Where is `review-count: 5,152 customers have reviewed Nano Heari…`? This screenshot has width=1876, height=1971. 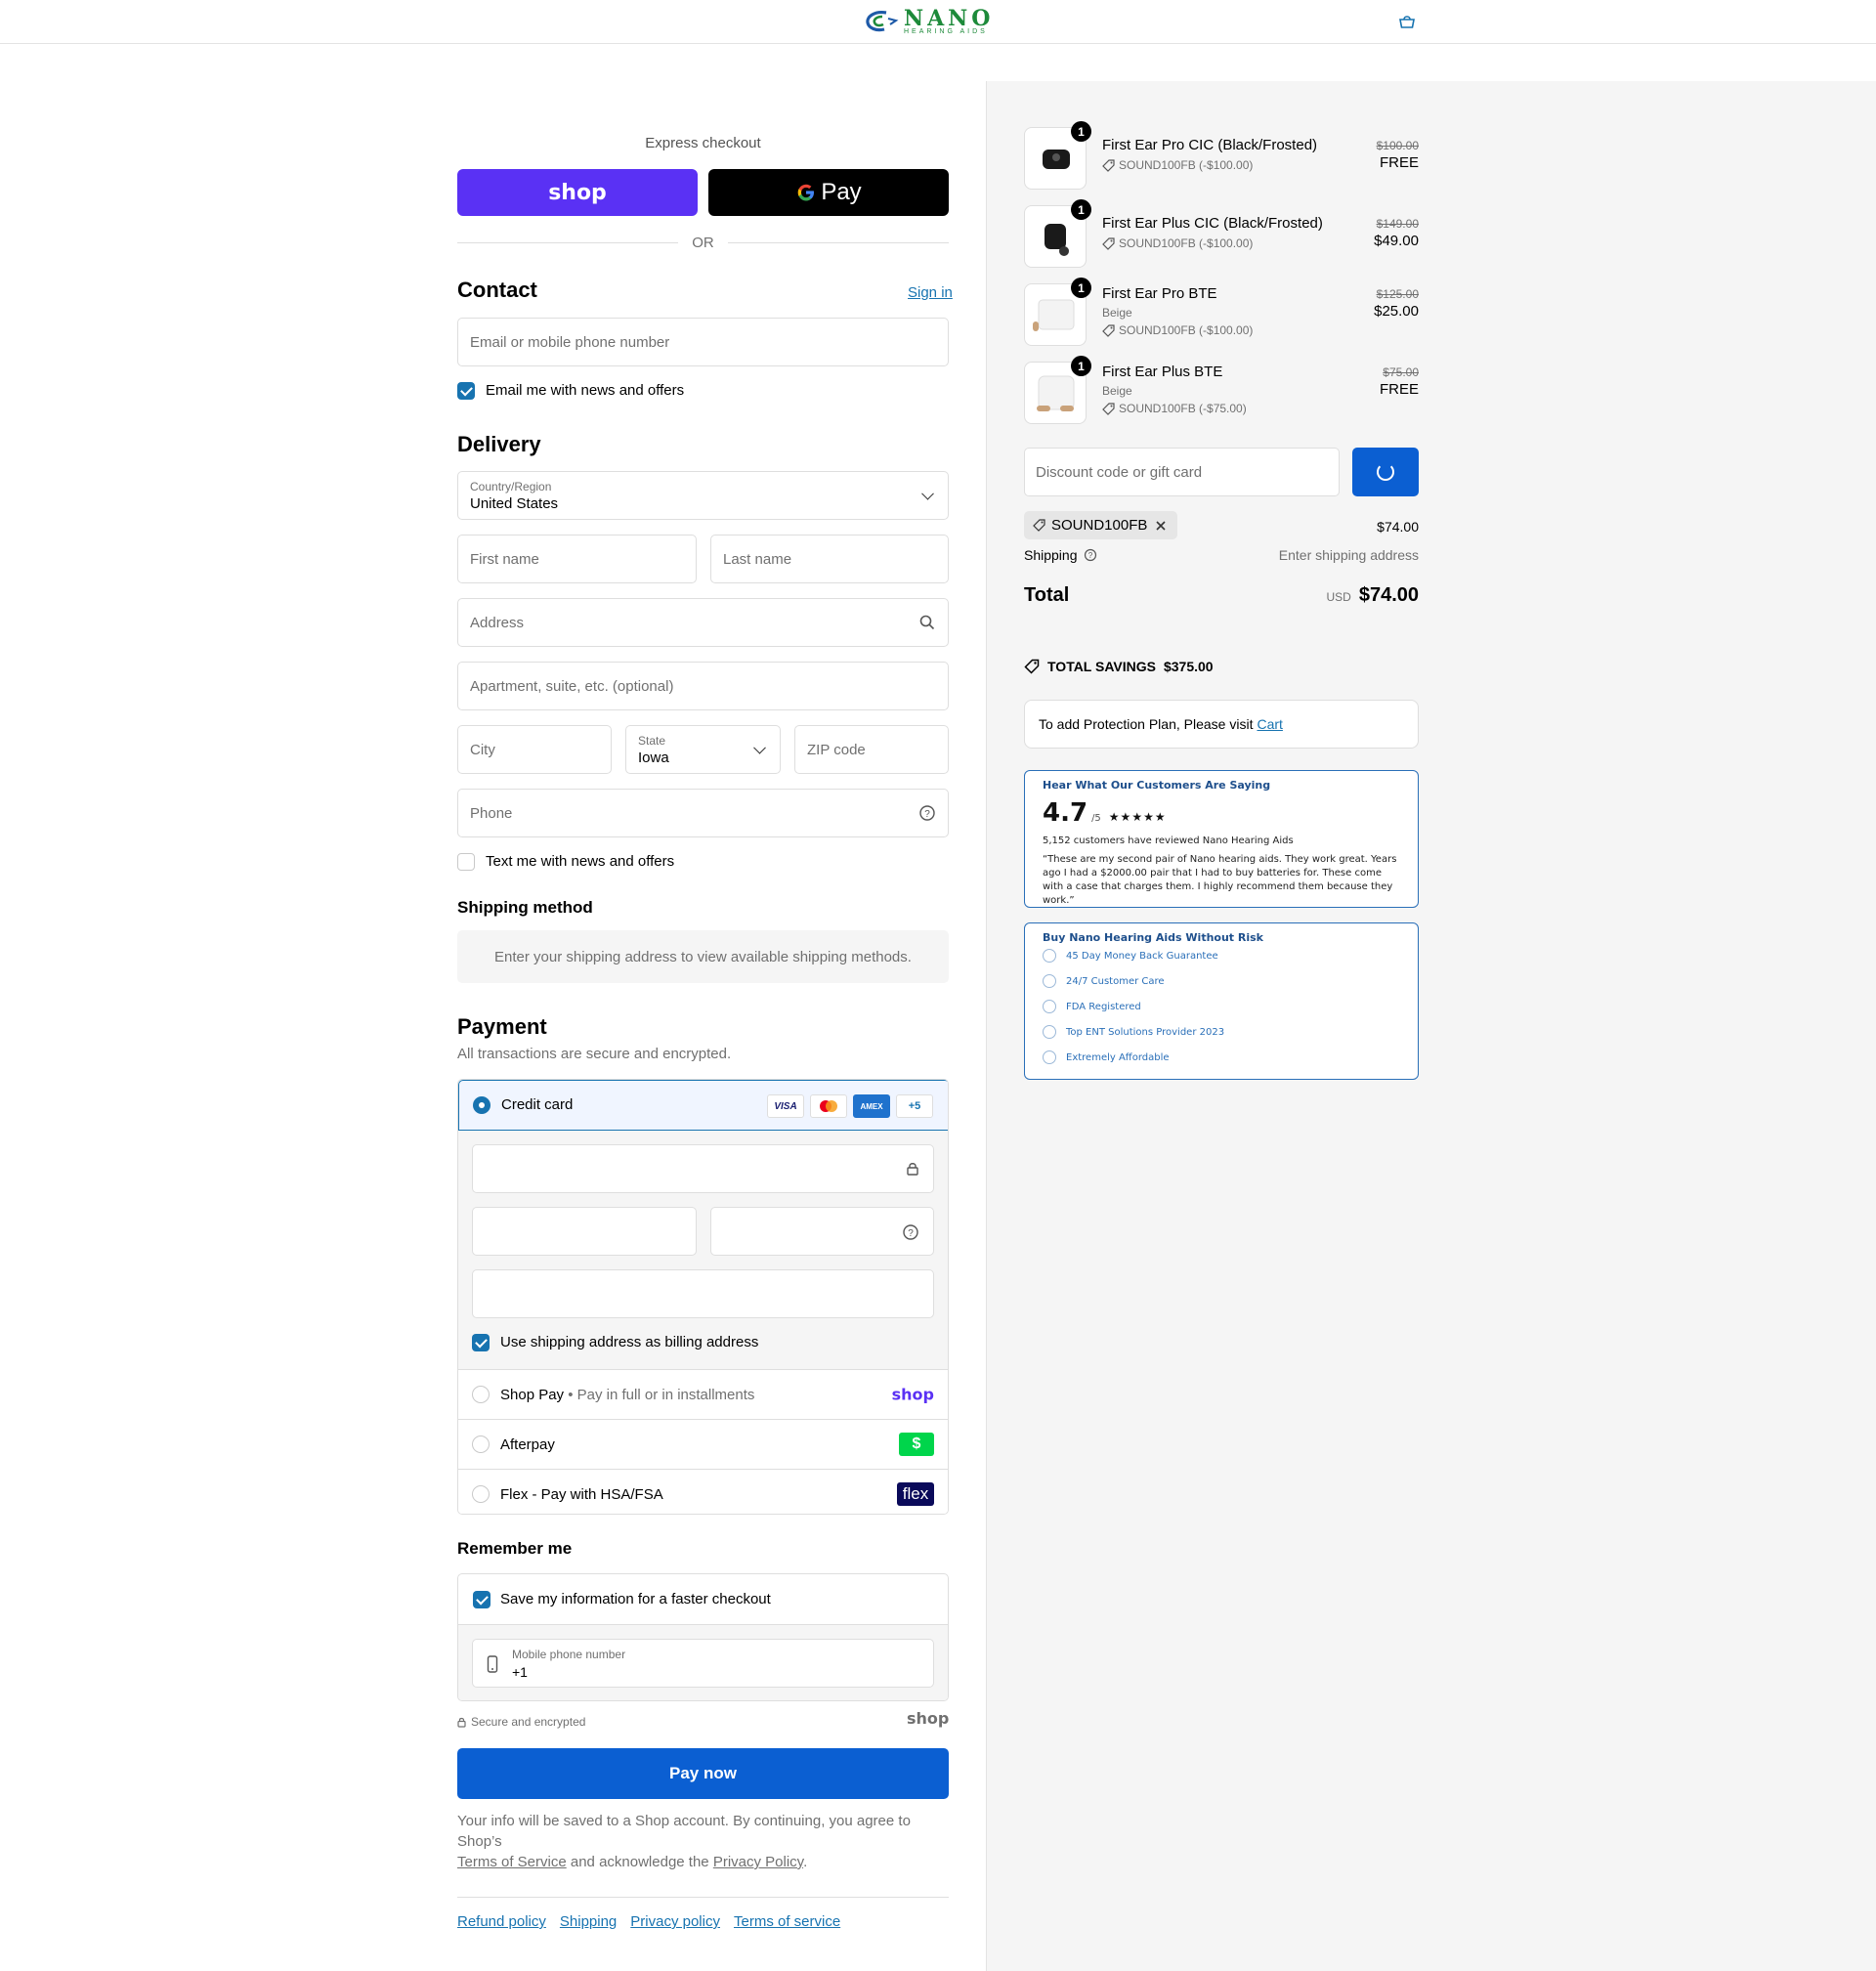 review-count: 5,152 customers have reviewed Nano Heari… is located at coordinates (1168, 841).